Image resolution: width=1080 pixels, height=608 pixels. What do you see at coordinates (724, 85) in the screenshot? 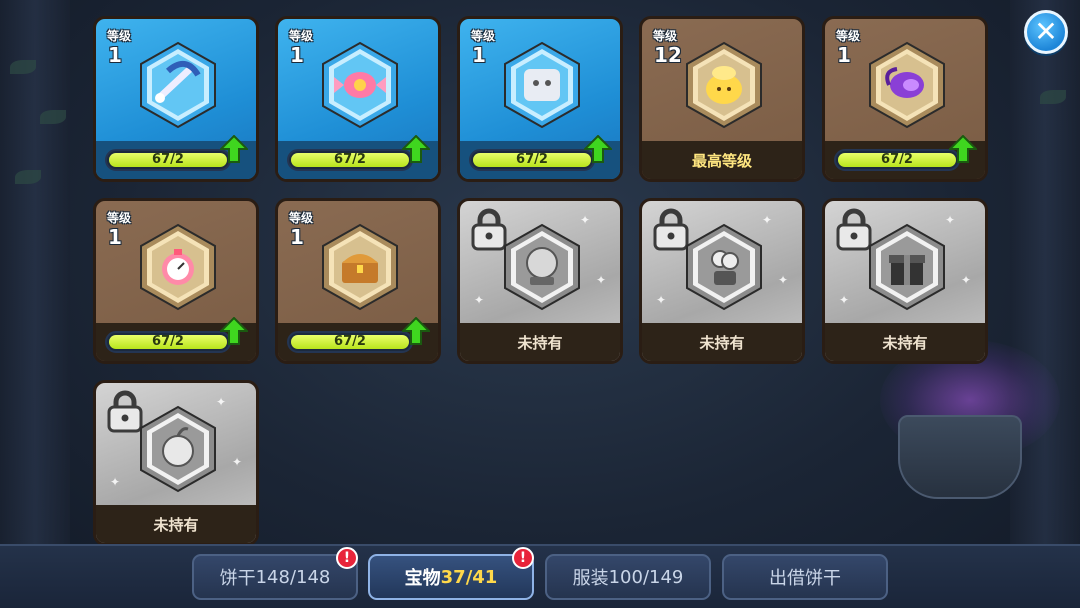
I see `gold-bun-icon` at bounding box center [724, 85].